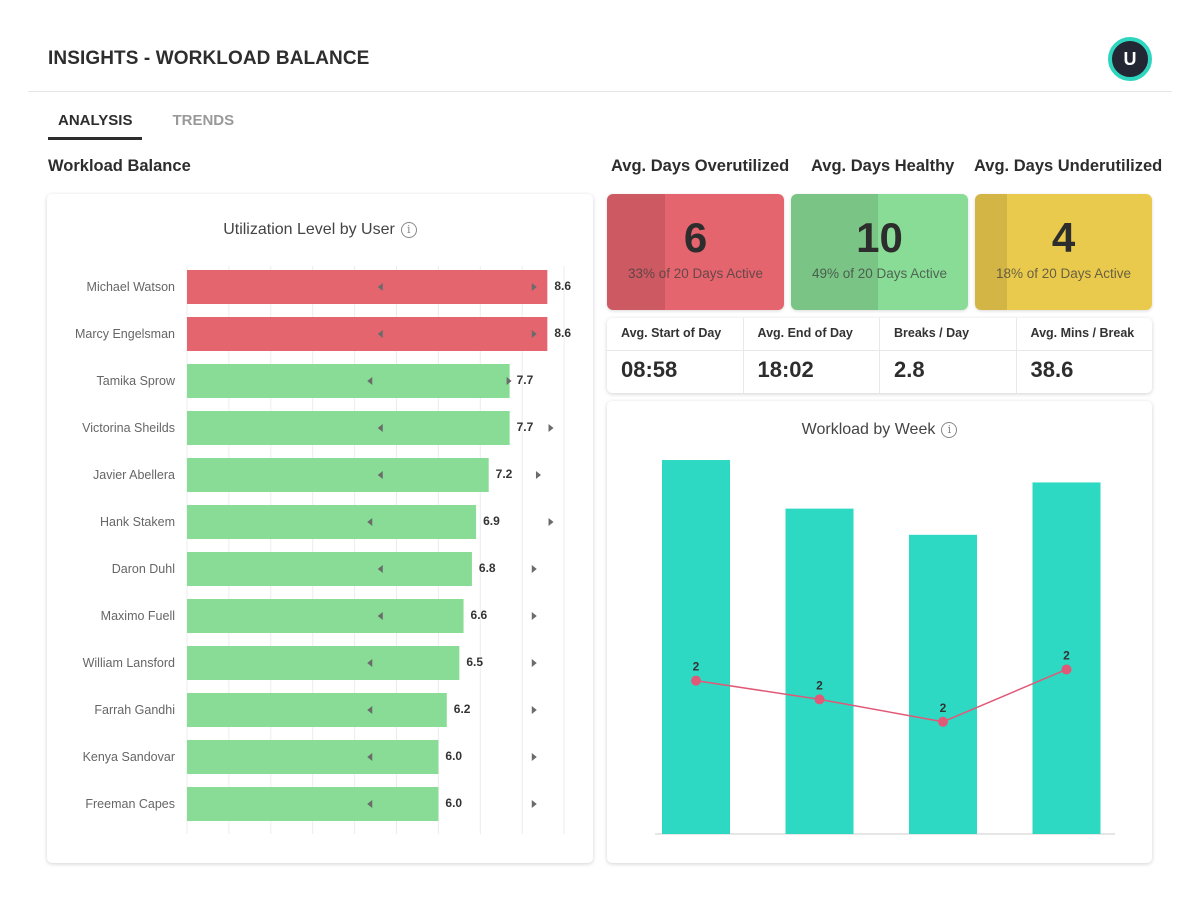 The image size is (1200, 912). I want to click on utilization-value-label: 7.2, so click(504, 474).